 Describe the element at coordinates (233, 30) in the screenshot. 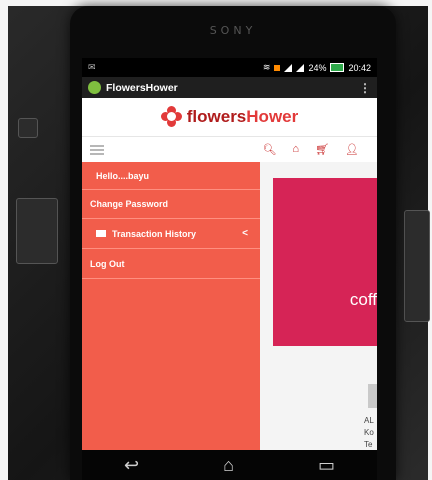

I see `device-brand: SONY` at that location.